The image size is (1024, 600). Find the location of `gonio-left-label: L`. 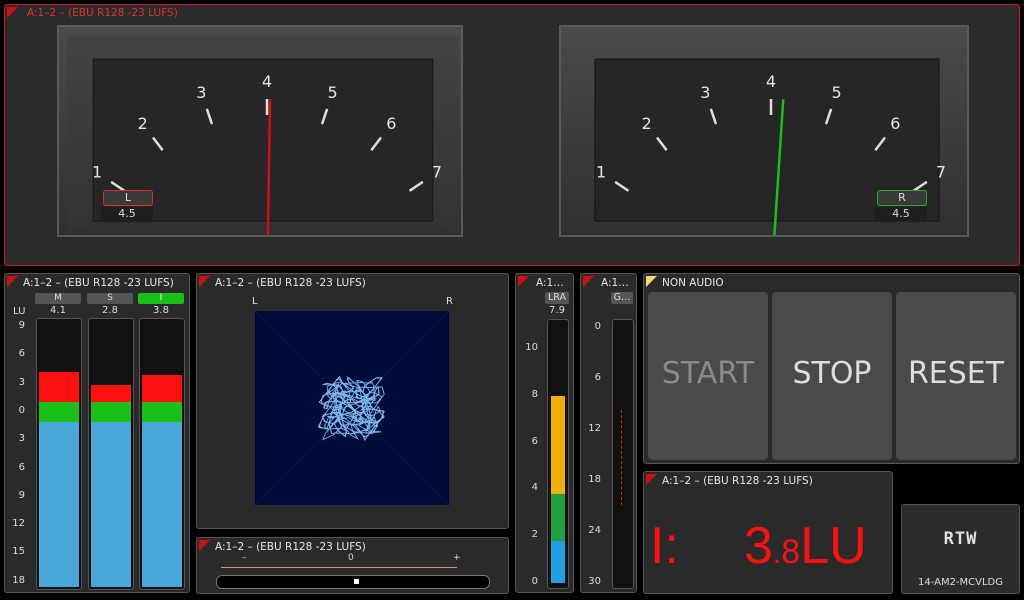

gonio-left-label: L is located at coordinates (255, 301).